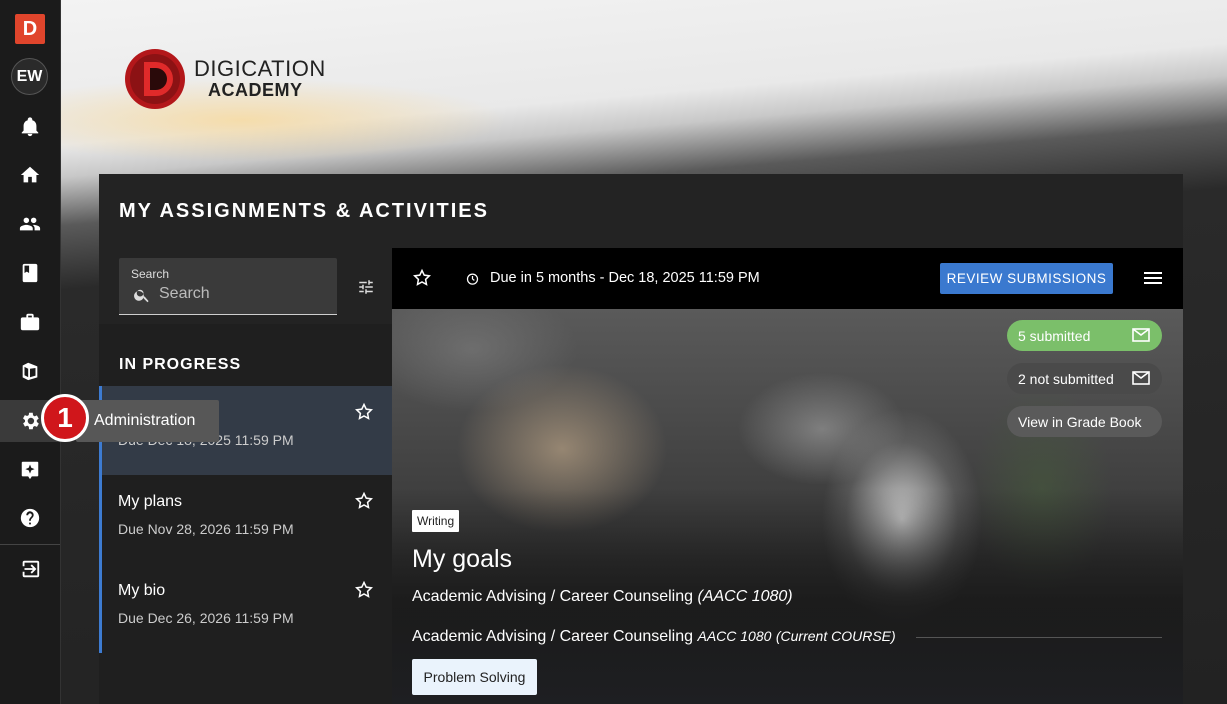 The height and width of the screenshot is (704, 1227). What do you see at coordinates (241, 294) in the screenshot?
I see `search-input` at bounding box center [241, 294].